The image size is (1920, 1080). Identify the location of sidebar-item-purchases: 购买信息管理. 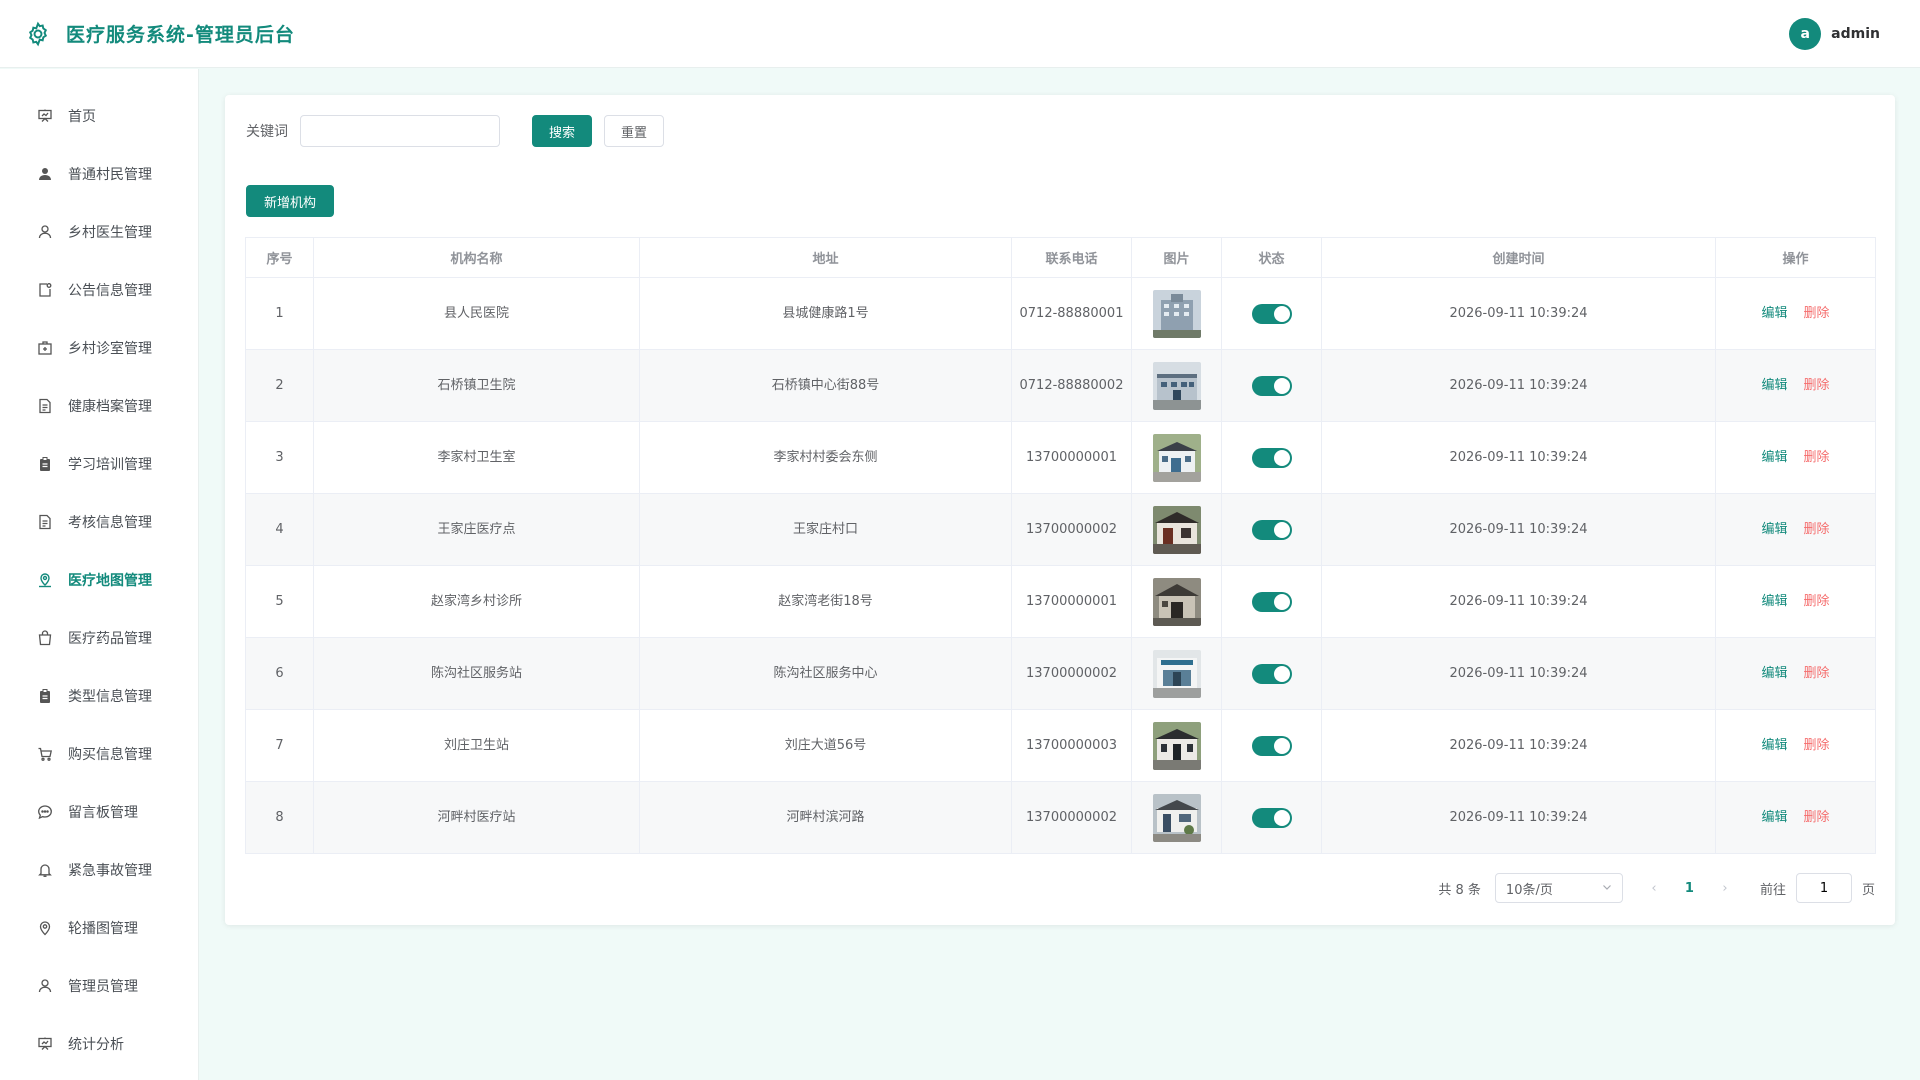
(99, 754).